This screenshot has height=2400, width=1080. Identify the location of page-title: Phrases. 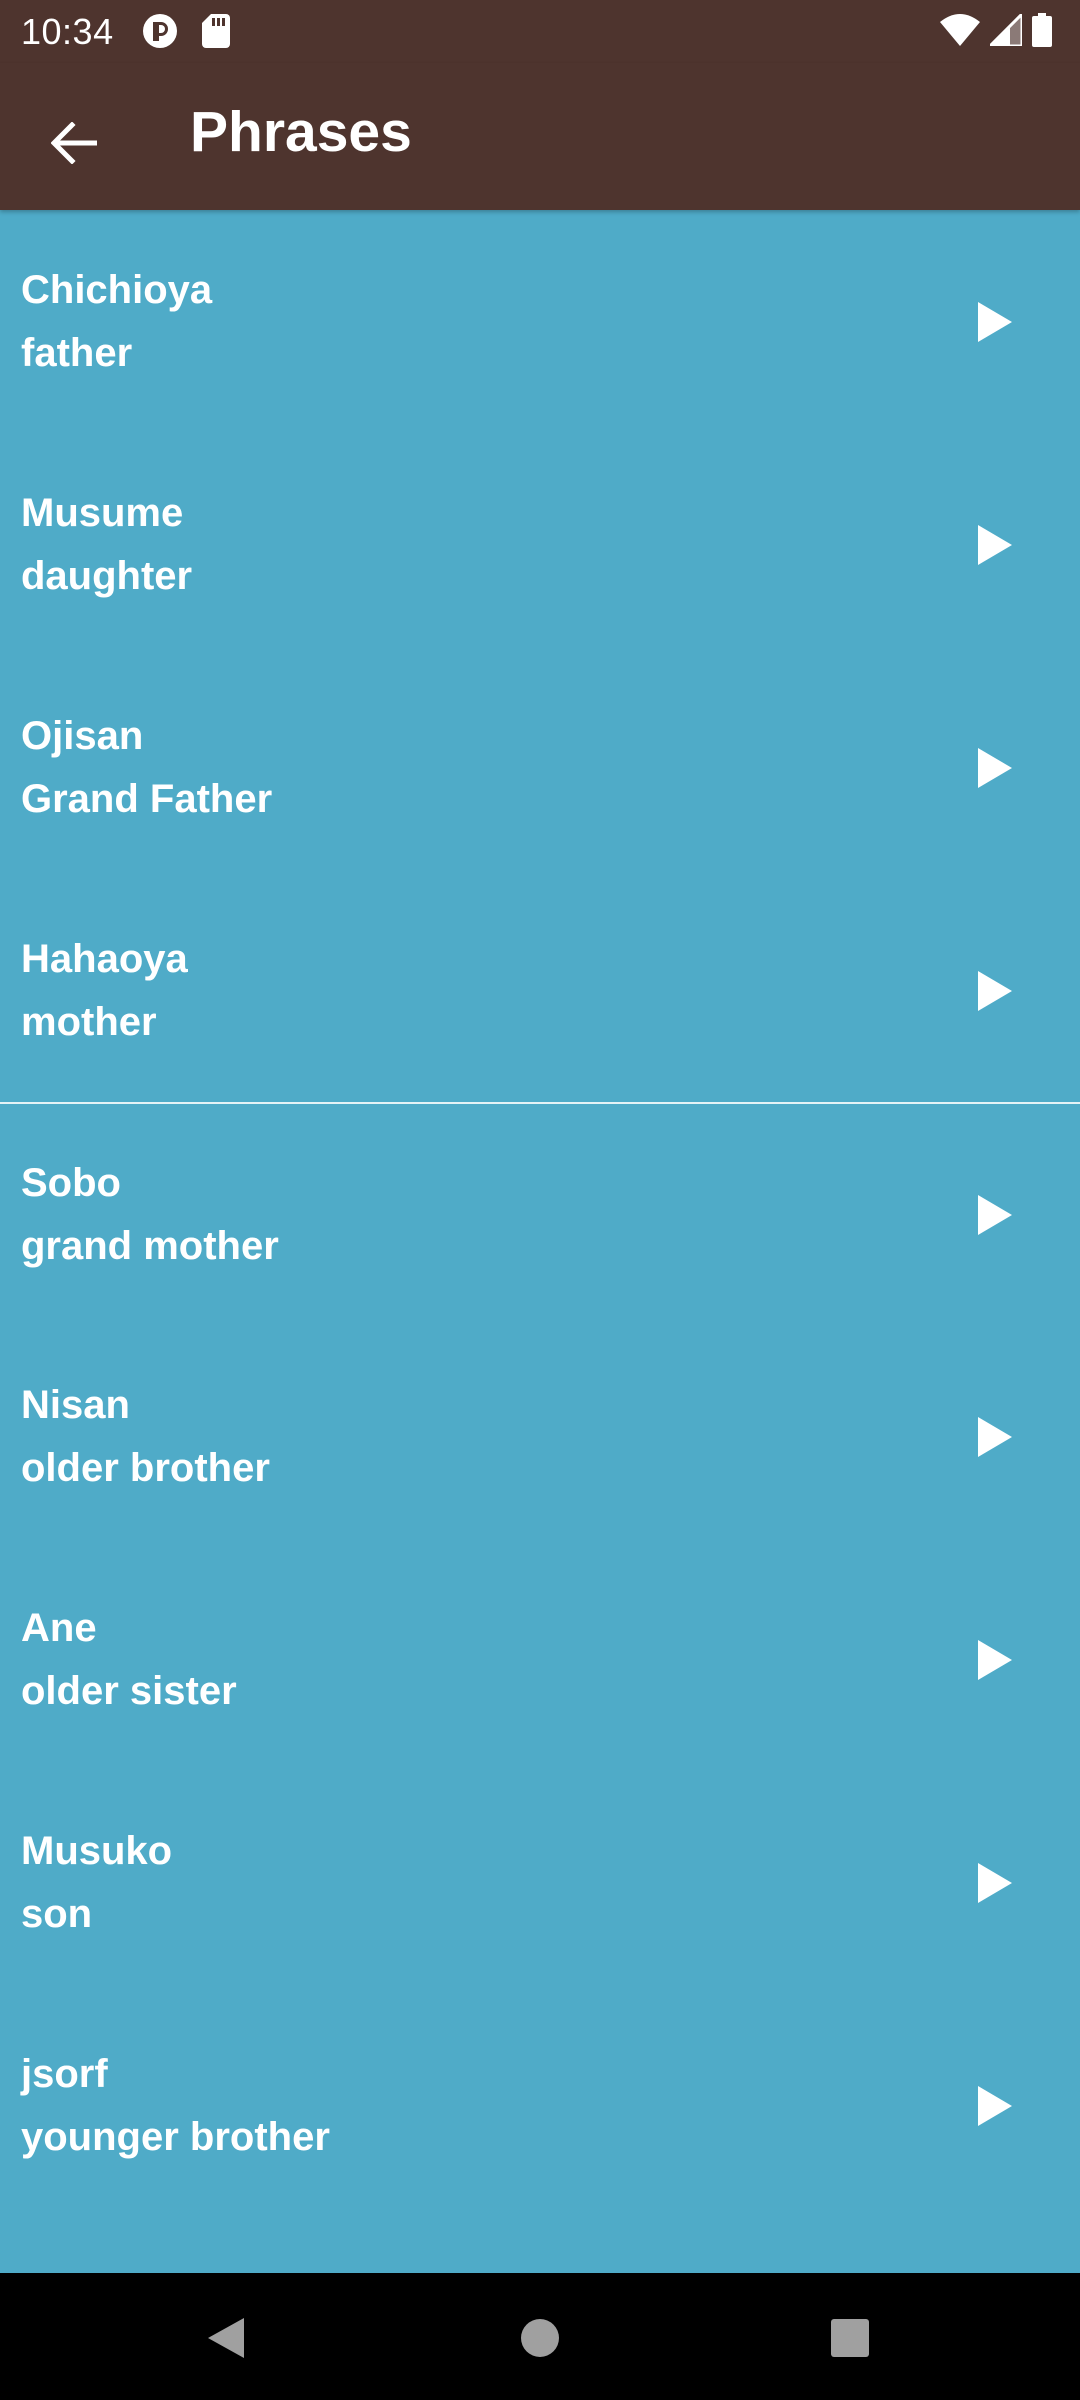
(301, 132).